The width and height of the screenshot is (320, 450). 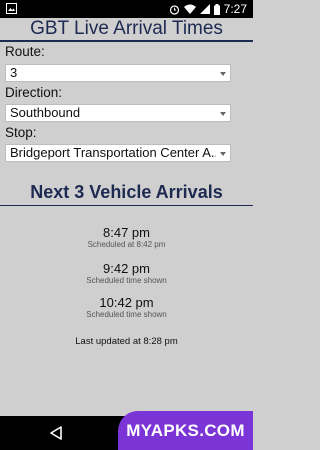 I want to click on page-title: GBT Live Arrival Times, so click(x=126, y=28).